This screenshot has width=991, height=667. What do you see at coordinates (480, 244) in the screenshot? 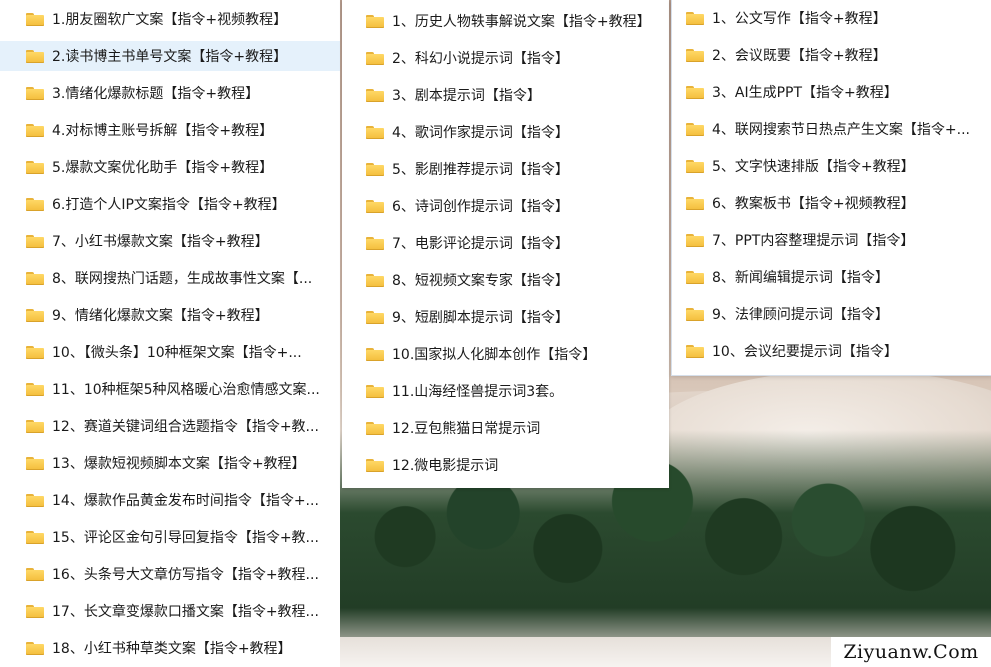
I see `folder-item-label: 7、电影评论提示词【指令】` at bounding box center [480, 244].